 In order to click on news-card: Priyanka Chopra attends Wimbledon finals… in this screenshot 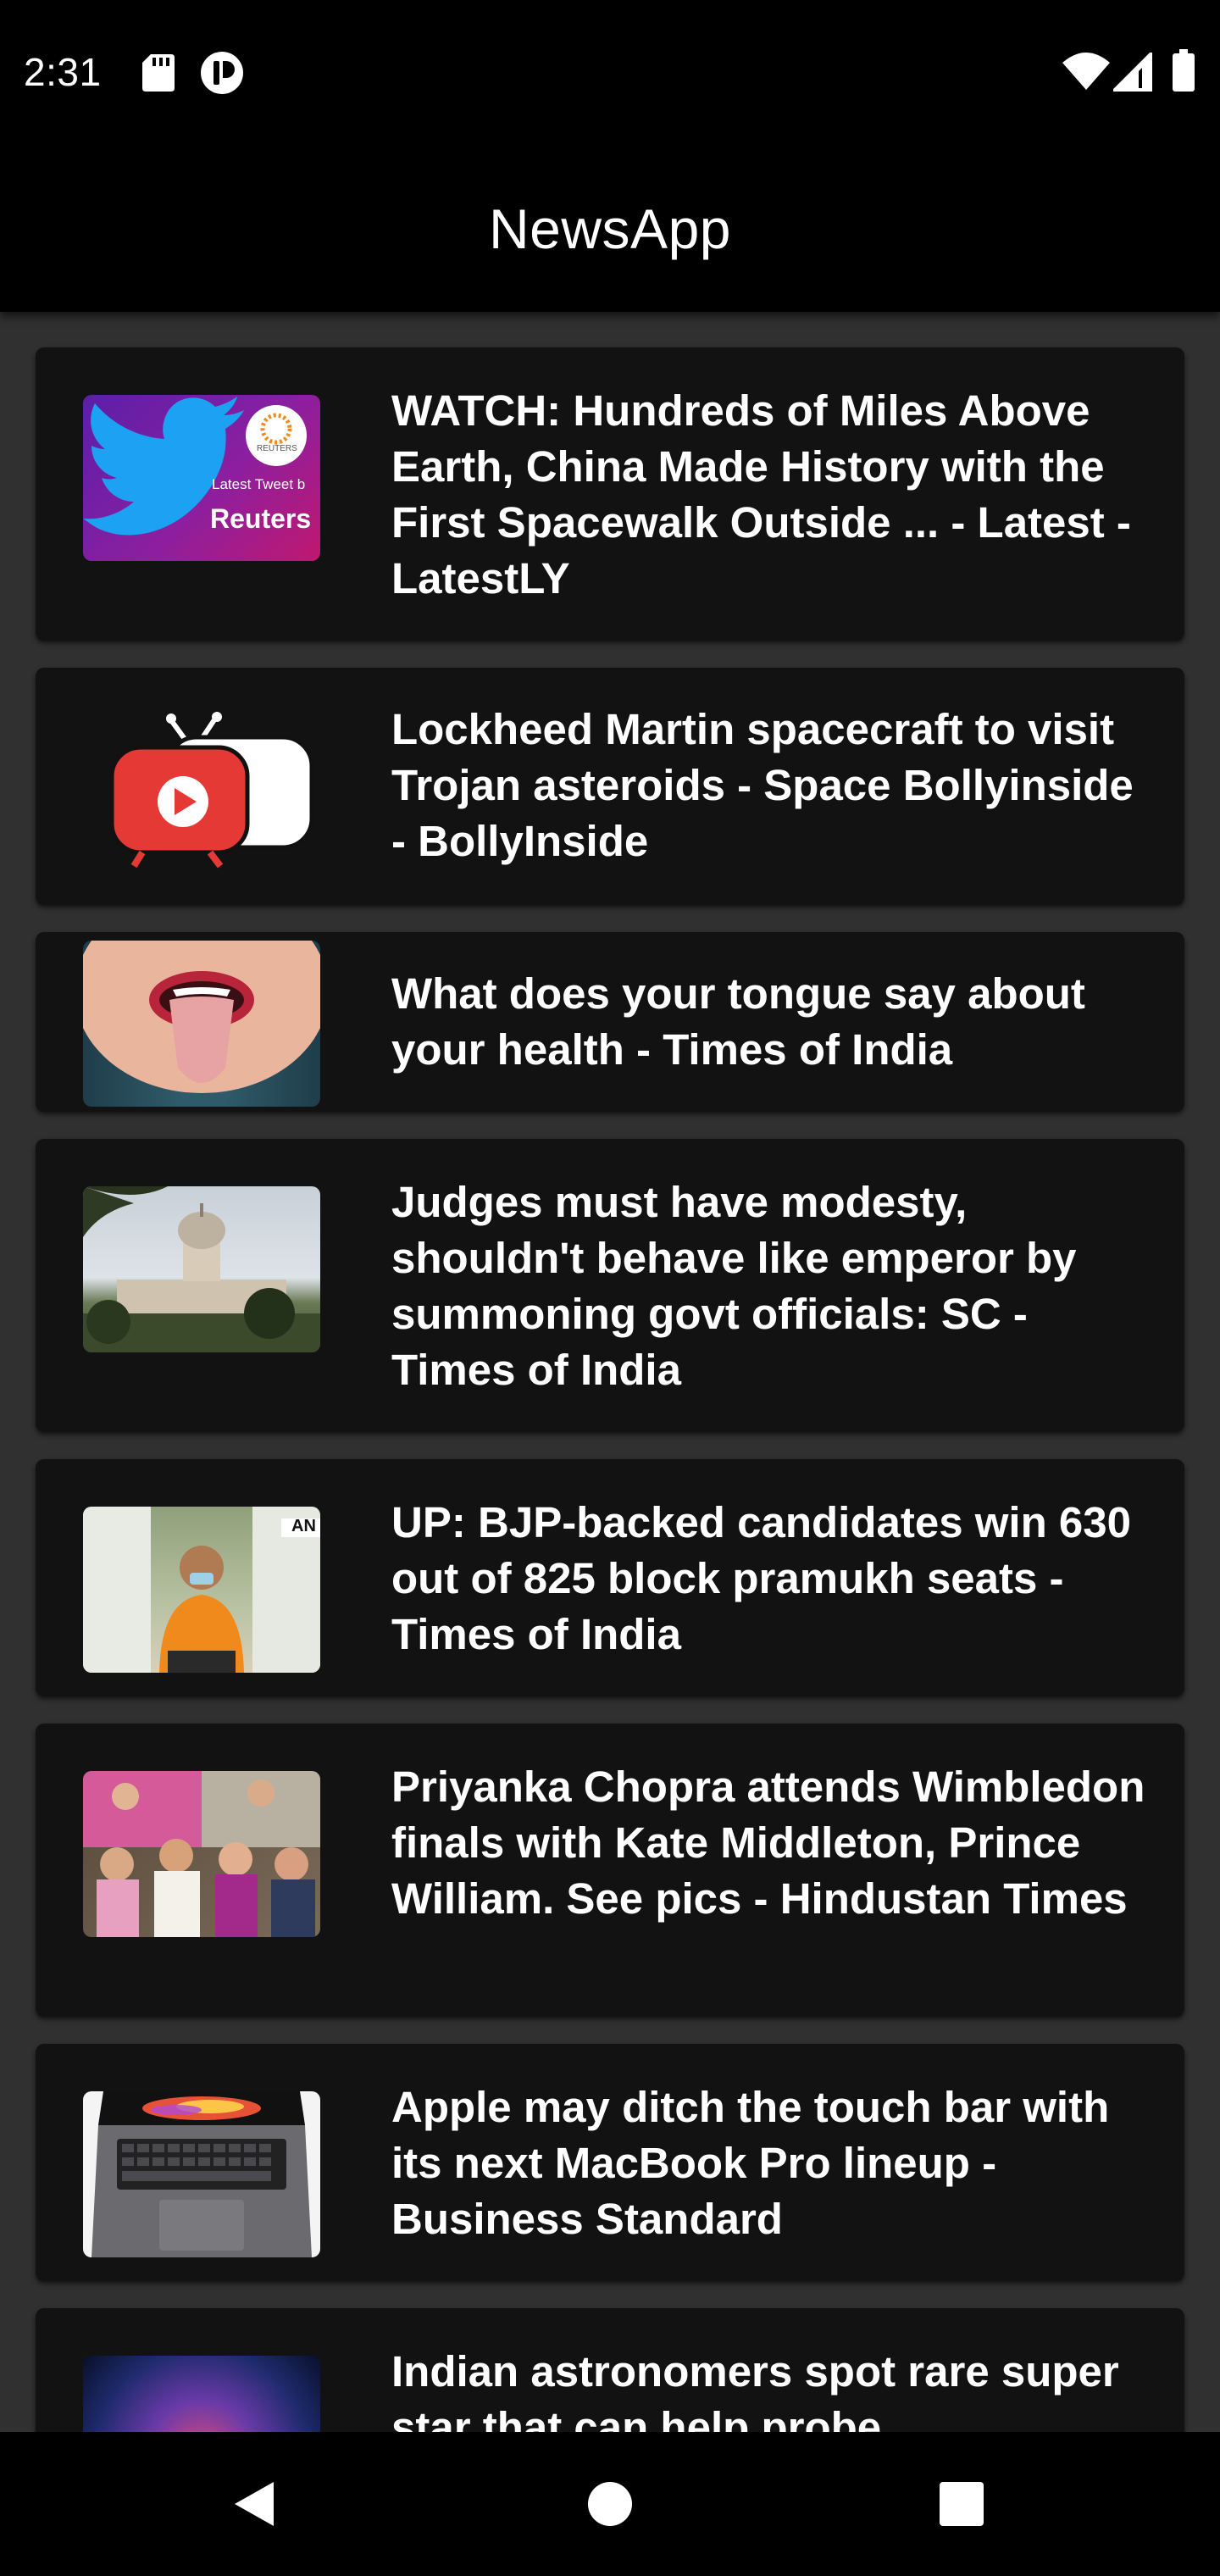, I will do `click(610, 1870)`.